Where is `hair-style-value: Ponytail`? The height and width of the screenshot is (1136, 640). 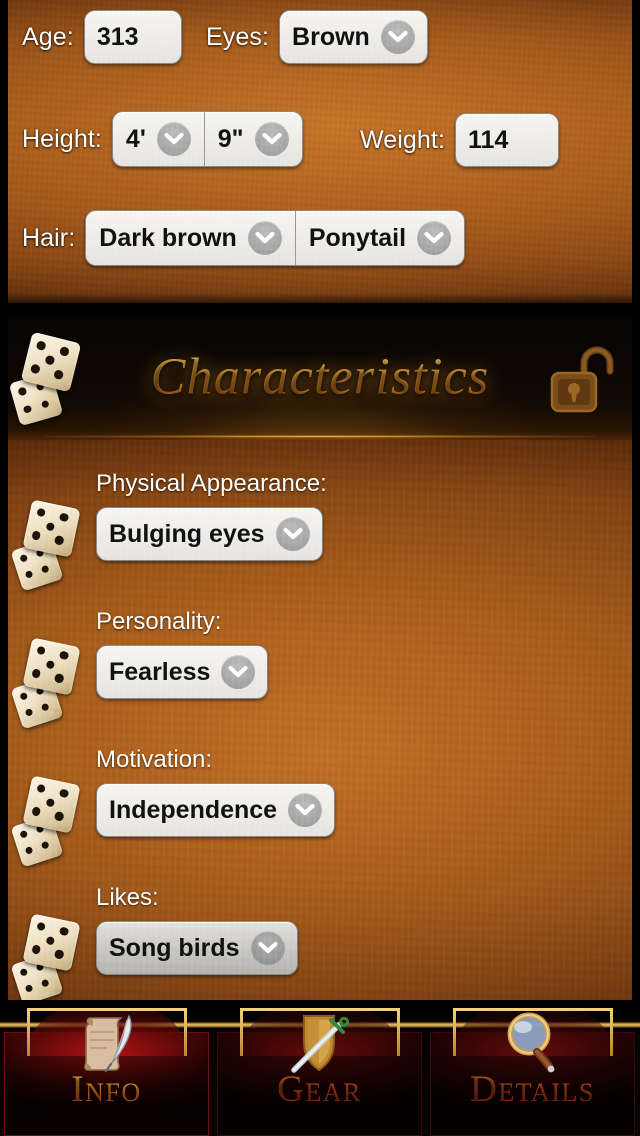 hair-style-value: Ponytail is located at coordinates (357, 237).